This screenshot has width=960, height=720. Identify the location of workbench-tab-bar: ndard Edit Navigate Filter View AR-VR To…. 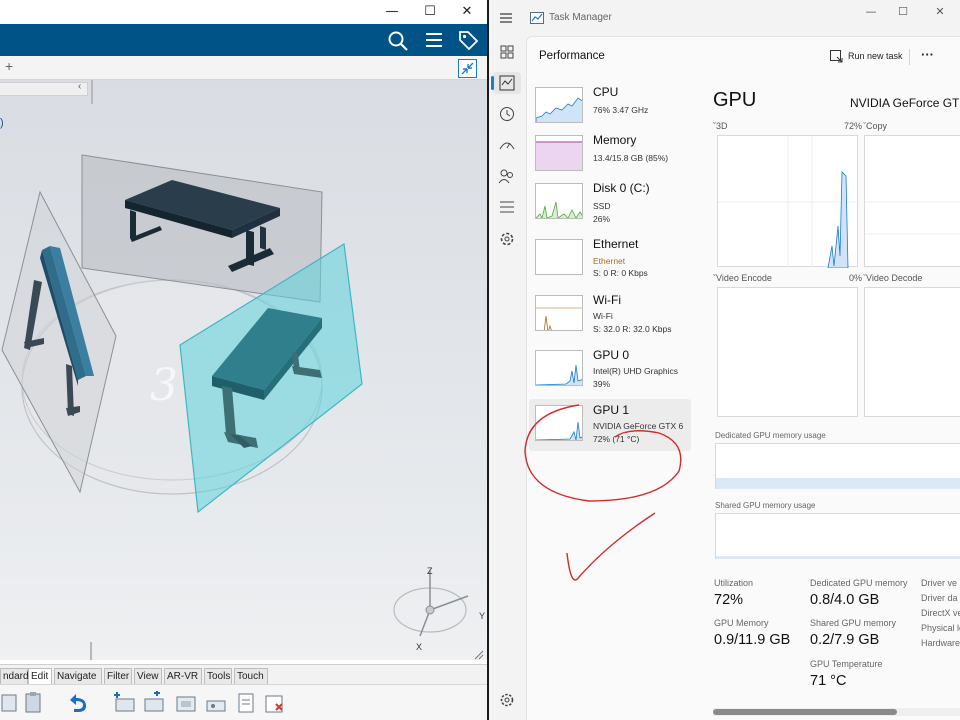
(243, 674).